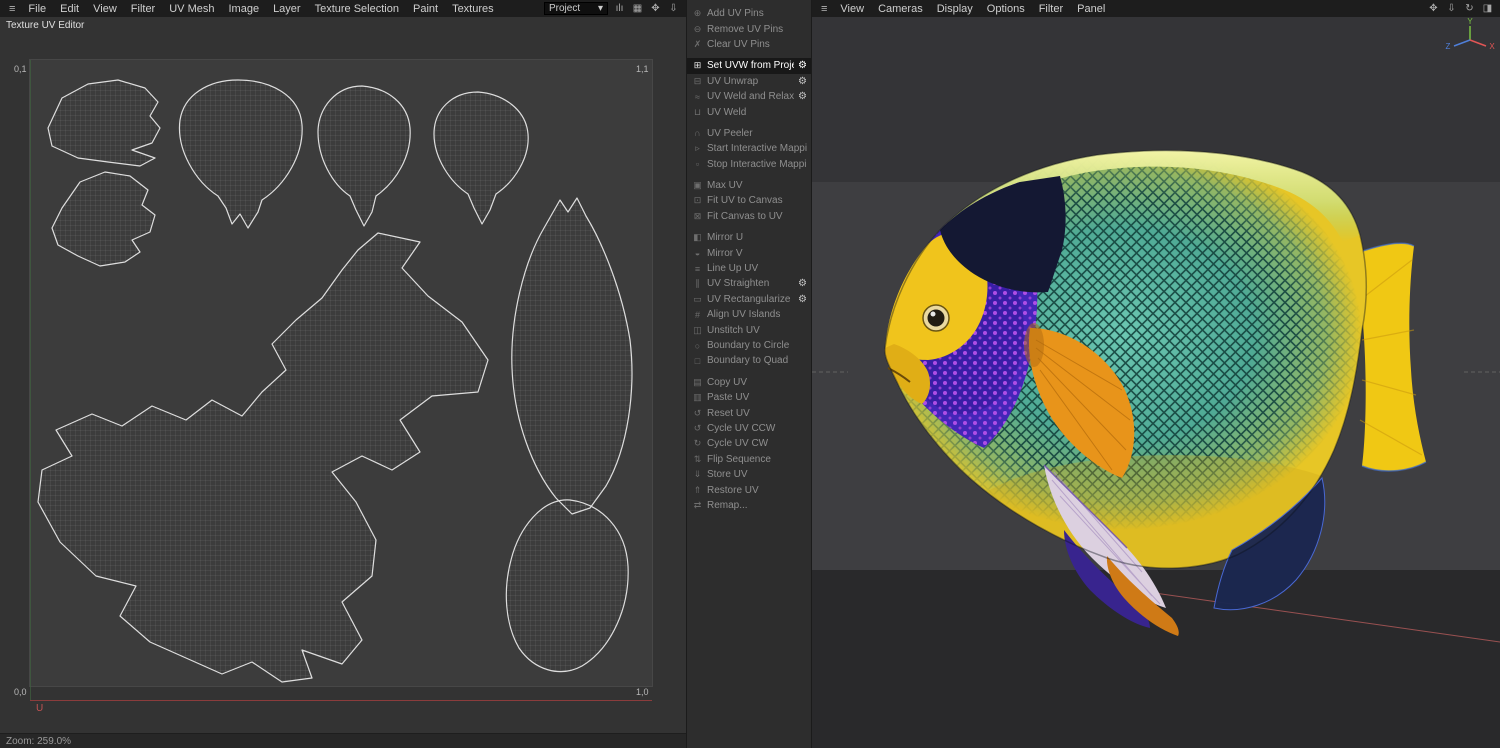 This screenshot has width=1500, height=748. What do you see at coordinates (697, 443) in the screenshot?
I see `rotate-cw-icon: ↻` at bounding box center [697, 443].